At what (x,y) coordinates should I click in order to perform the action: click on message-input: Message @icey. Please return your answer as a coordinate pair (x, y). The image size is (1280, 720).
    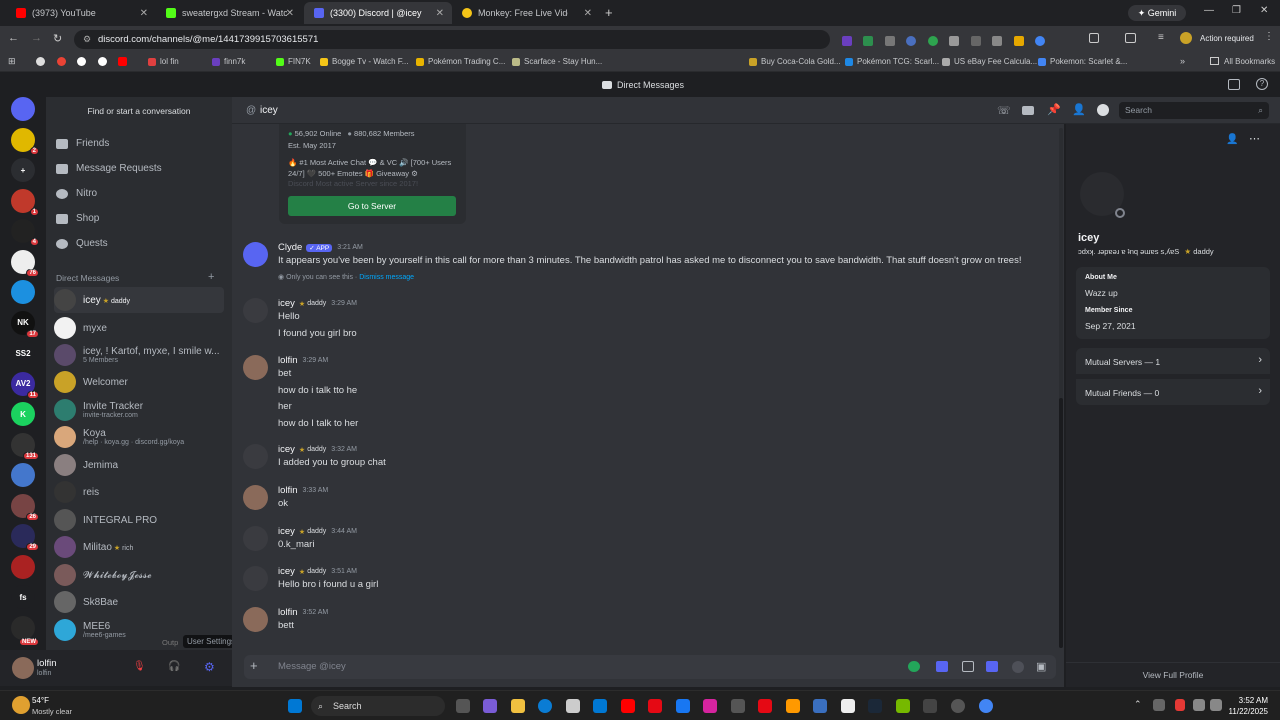
    Looking at the image, I should click on (312, 666).